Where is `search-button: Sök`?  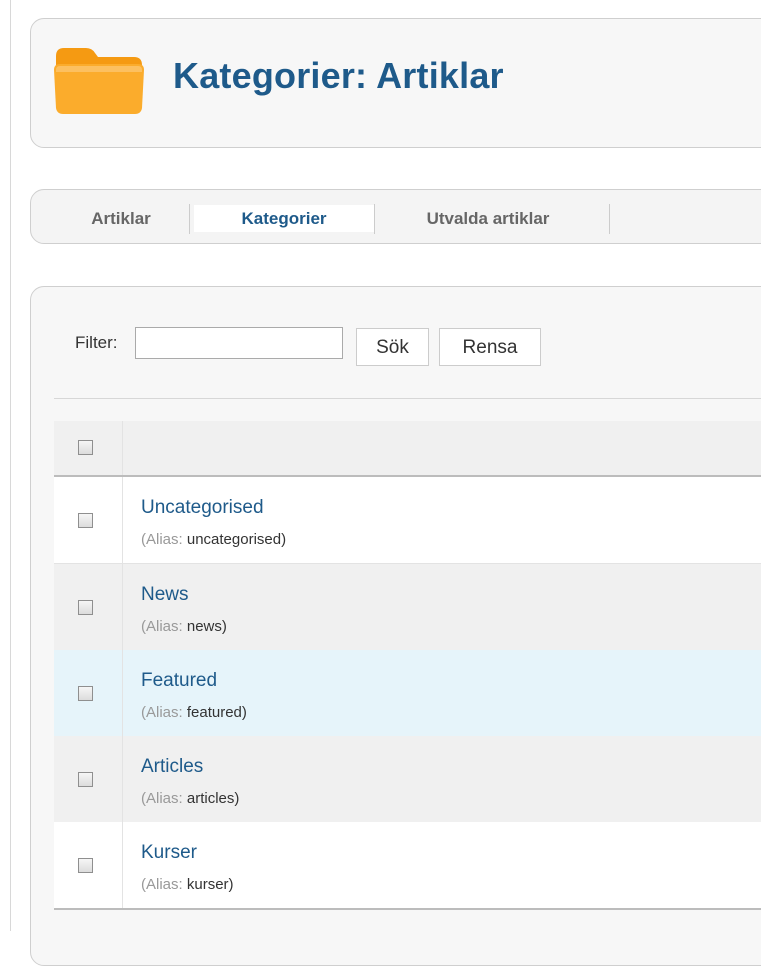
search-button: Sök is located at coordinates (392, 347).